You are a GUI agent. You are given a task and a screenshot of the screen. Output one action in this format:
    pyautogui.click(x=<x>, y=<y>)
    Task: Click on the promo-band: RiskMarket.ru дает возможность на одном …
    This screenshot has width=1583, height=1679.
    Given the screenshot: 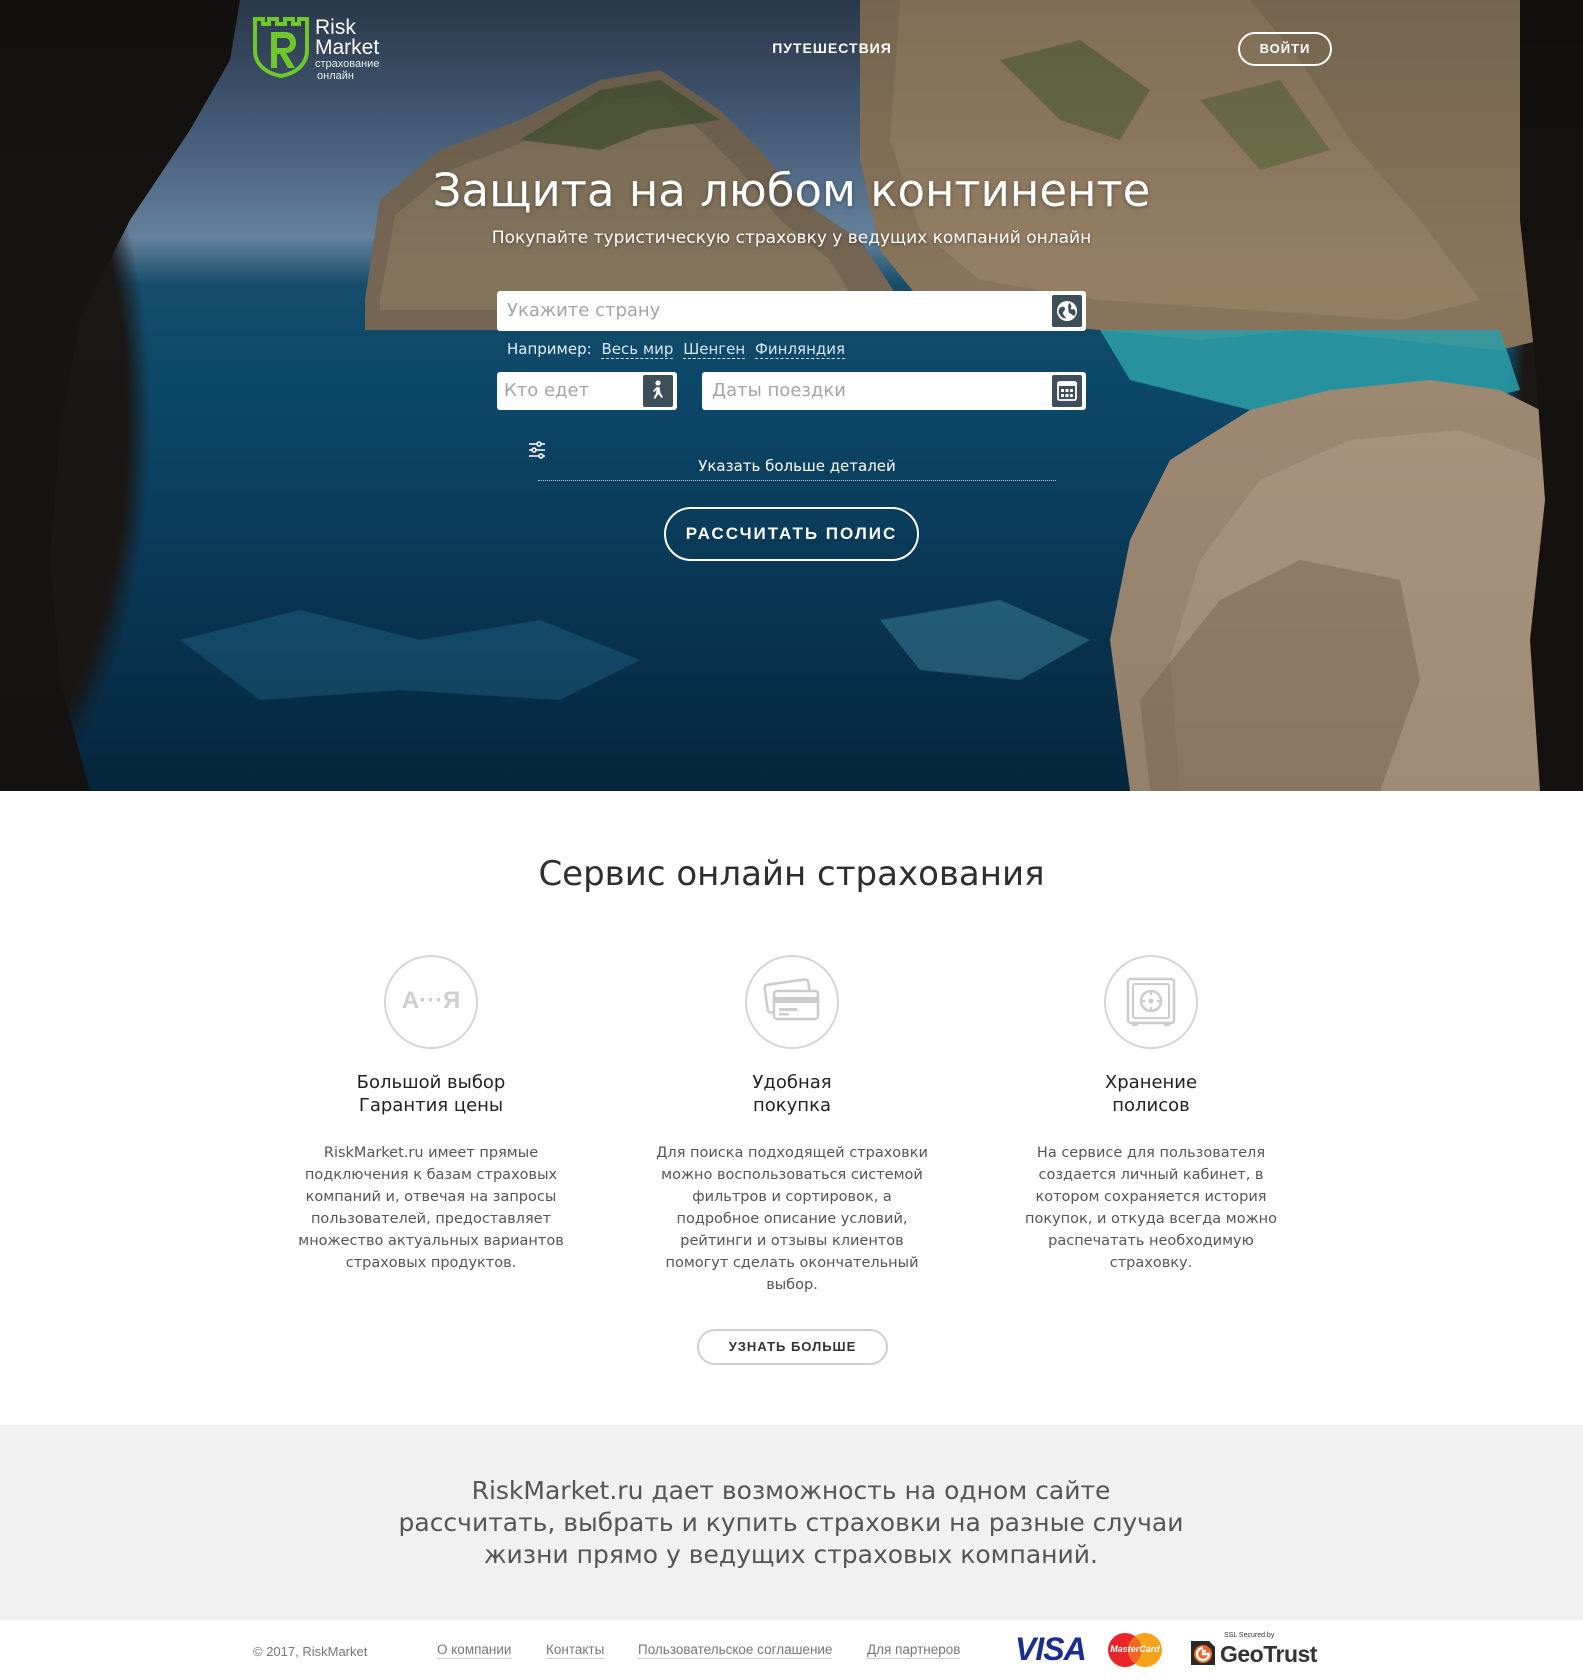 What is the action you would take?
    pyautogui.click(x=791, y=1522)
    